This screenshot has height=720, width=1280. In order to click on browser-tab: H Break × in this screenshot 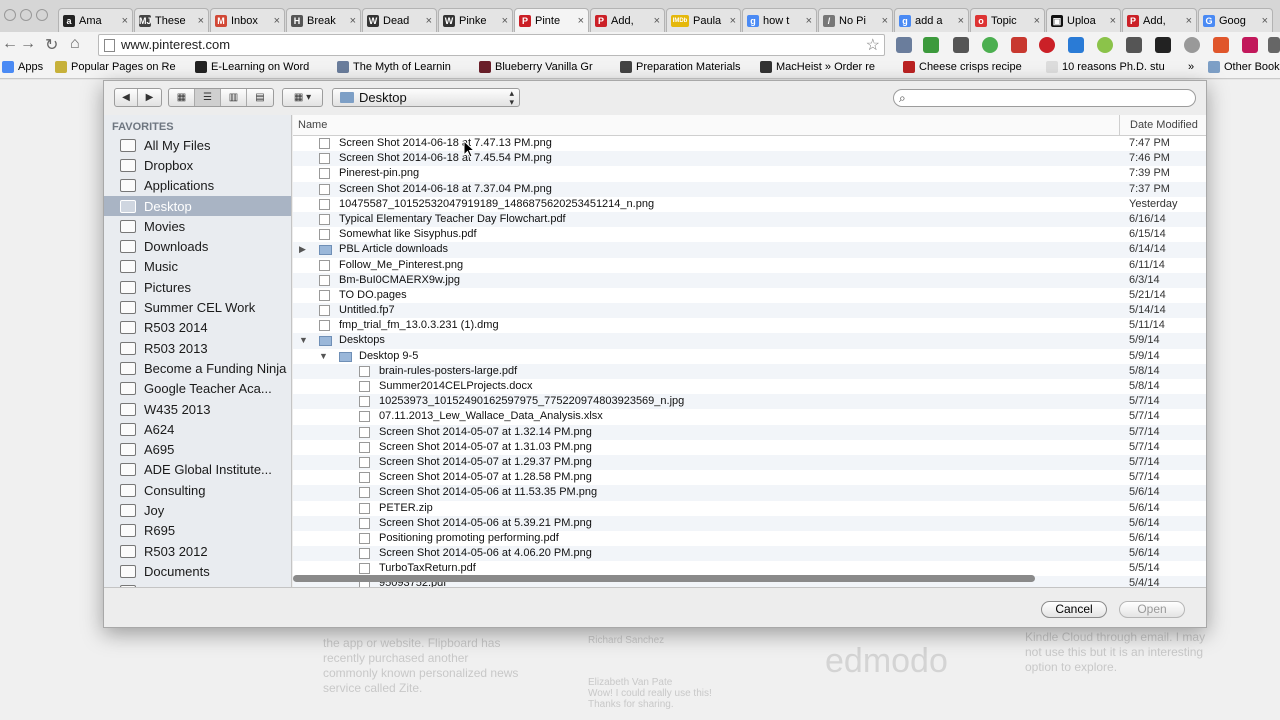, I will do `click(323, 20)`.